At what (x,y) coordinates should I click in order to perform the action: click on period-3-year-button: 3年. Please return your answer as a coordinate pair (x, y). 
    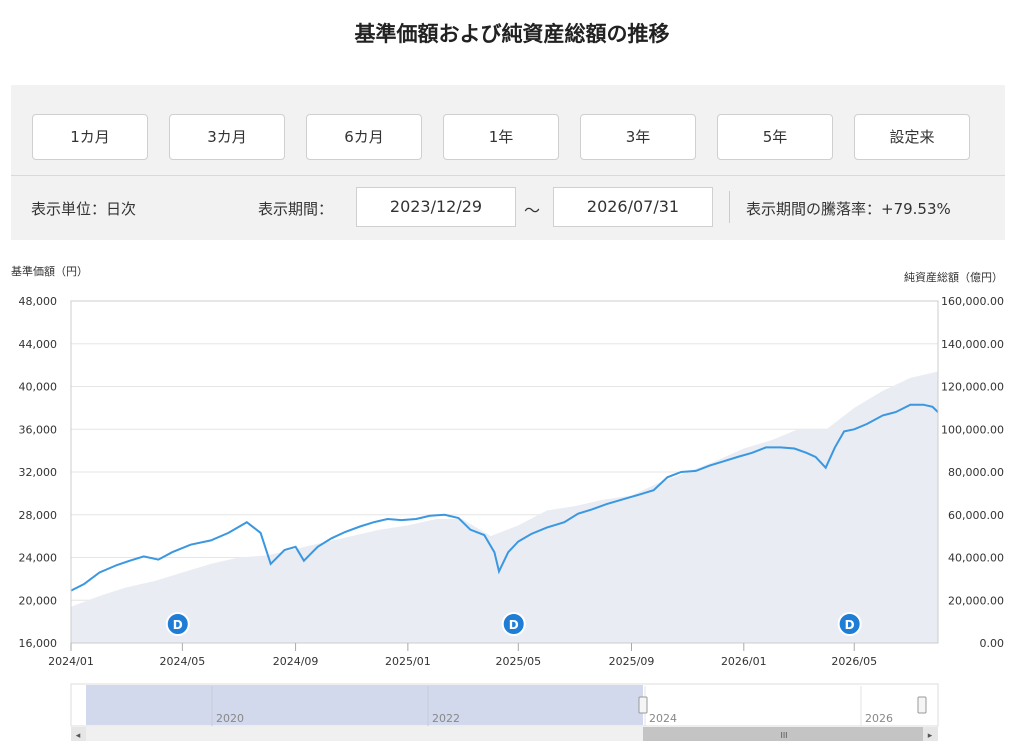
    Looking at the image, I should click on (638, 137).